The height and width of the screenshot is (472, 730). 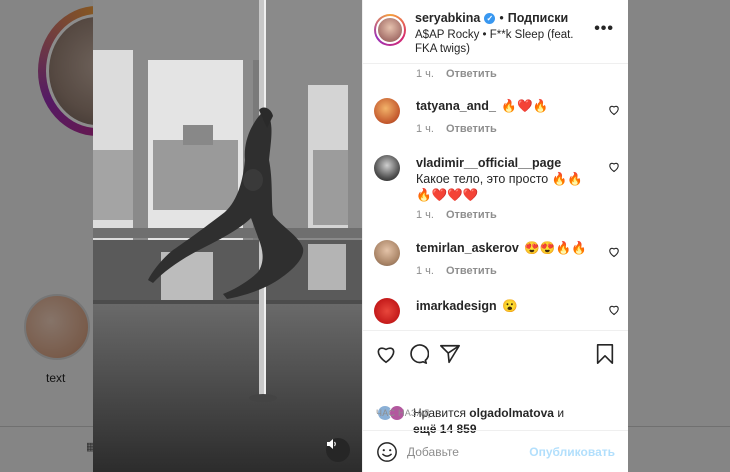 What do you see at coordinates (338, 450) in the screenshot?
I see `sound-toggle-button` at bounding box center [338, 450].